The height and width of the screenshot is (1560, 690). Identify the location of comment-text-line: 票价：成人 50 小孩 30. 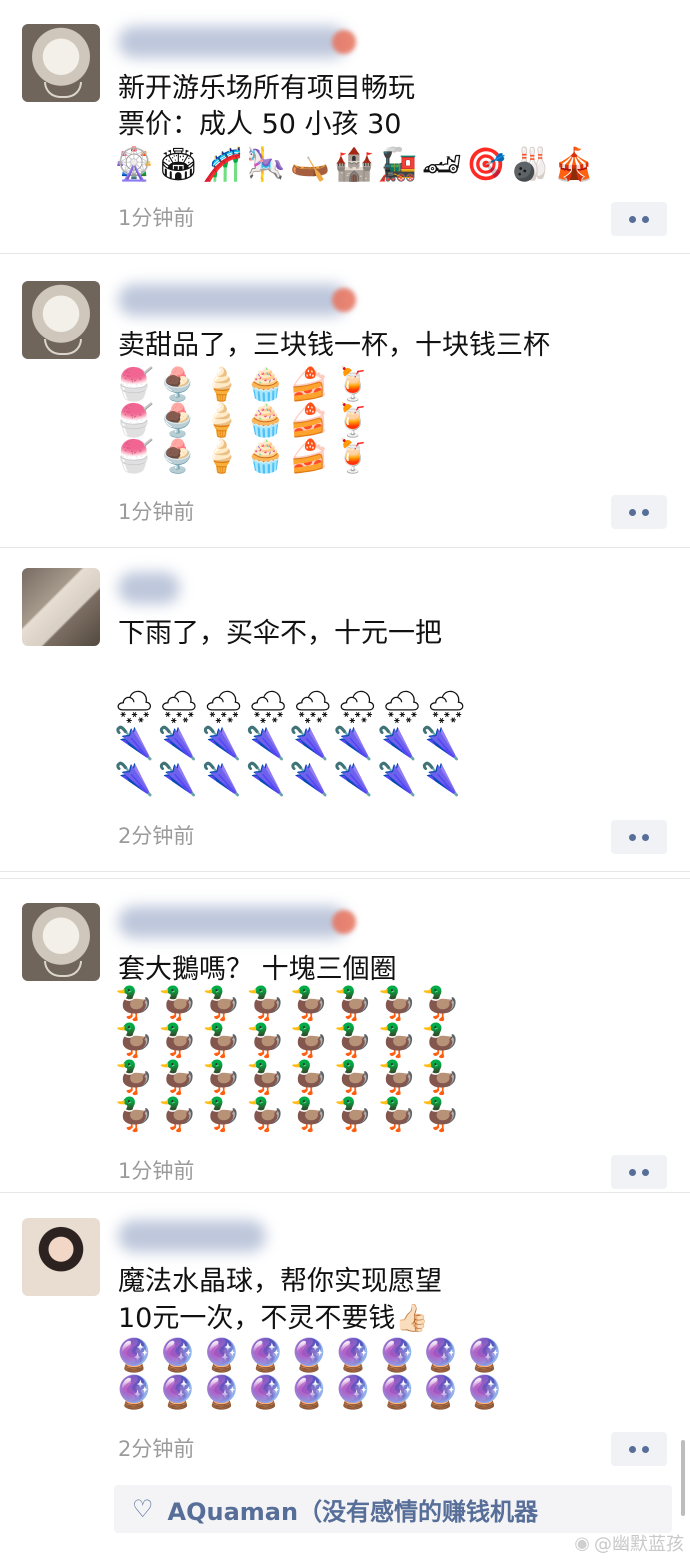
(260, 124).